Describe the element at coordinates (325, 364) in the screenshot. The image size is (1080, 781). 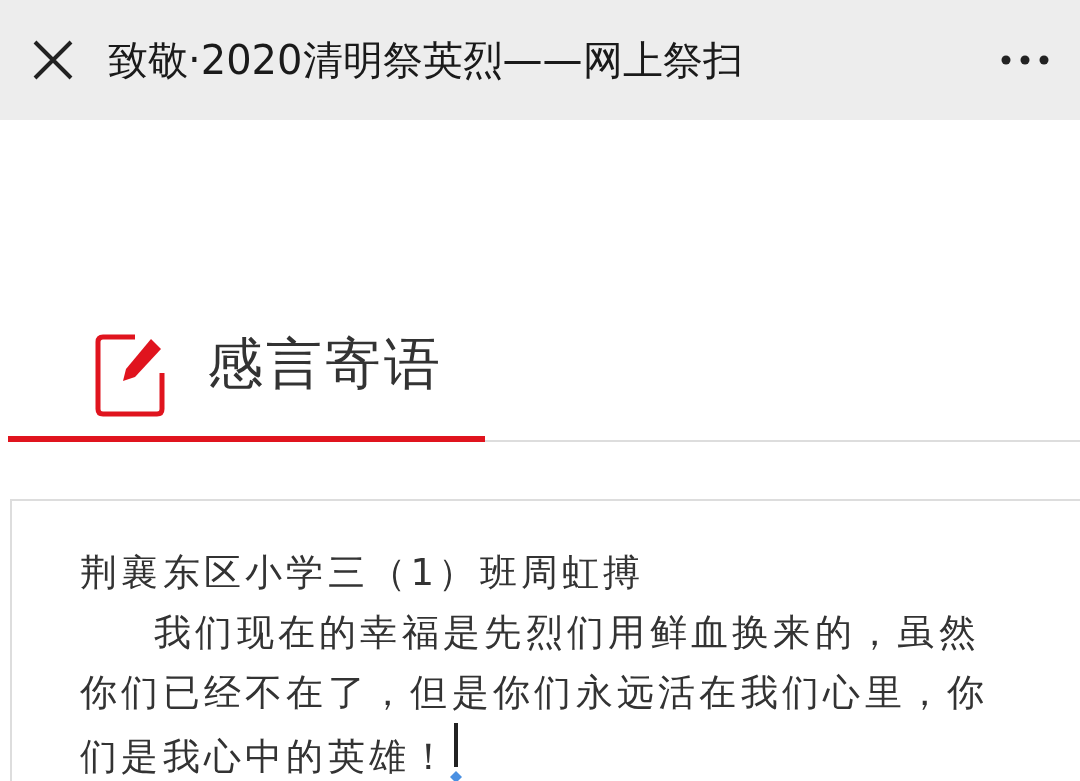
I see `section-title: 感言寄语` at that location.